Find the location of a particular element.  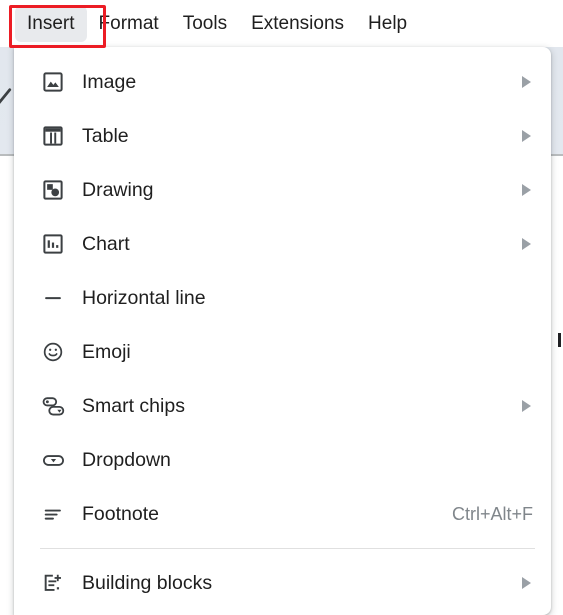

menu-item-label: Image is located at coordinates (109, 82).